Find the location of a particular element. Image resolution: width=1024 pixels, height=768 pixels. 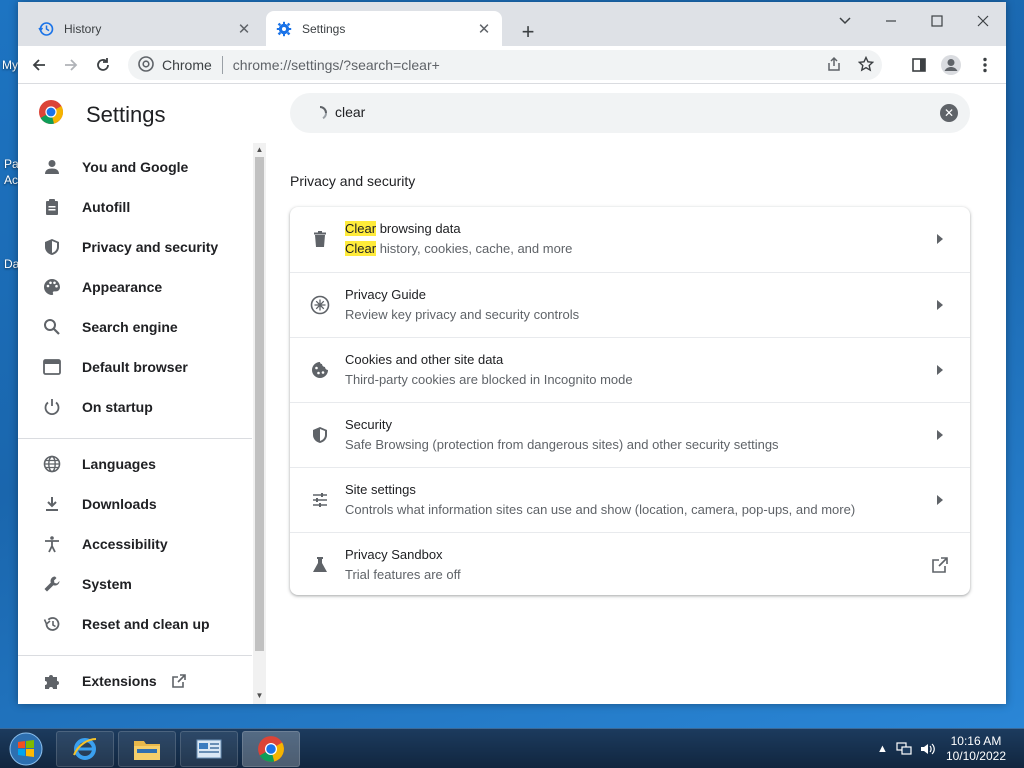

desktop-label: Ac is located at coordinates (11, 180).